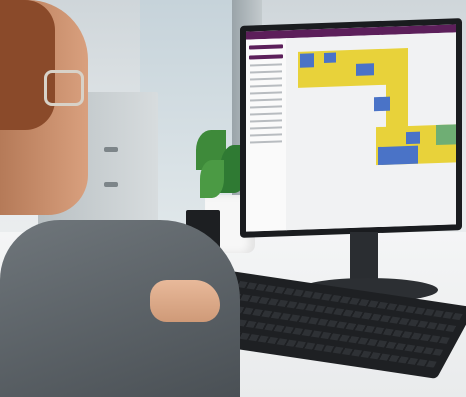  Describe the element at coordinates (185, 301) in the screenshot. I see `person-hand` at that location.